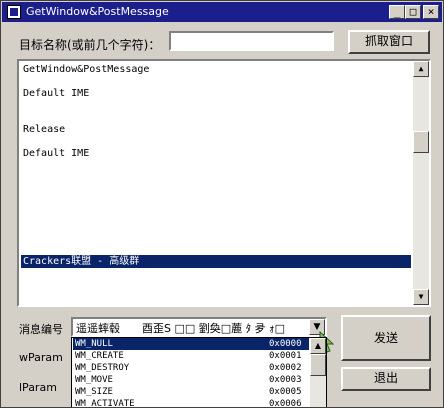  Describe the element at coordinates (191, 356) in the screenshot. I see `list-item: WM_CREATE 0x0001` at that location.